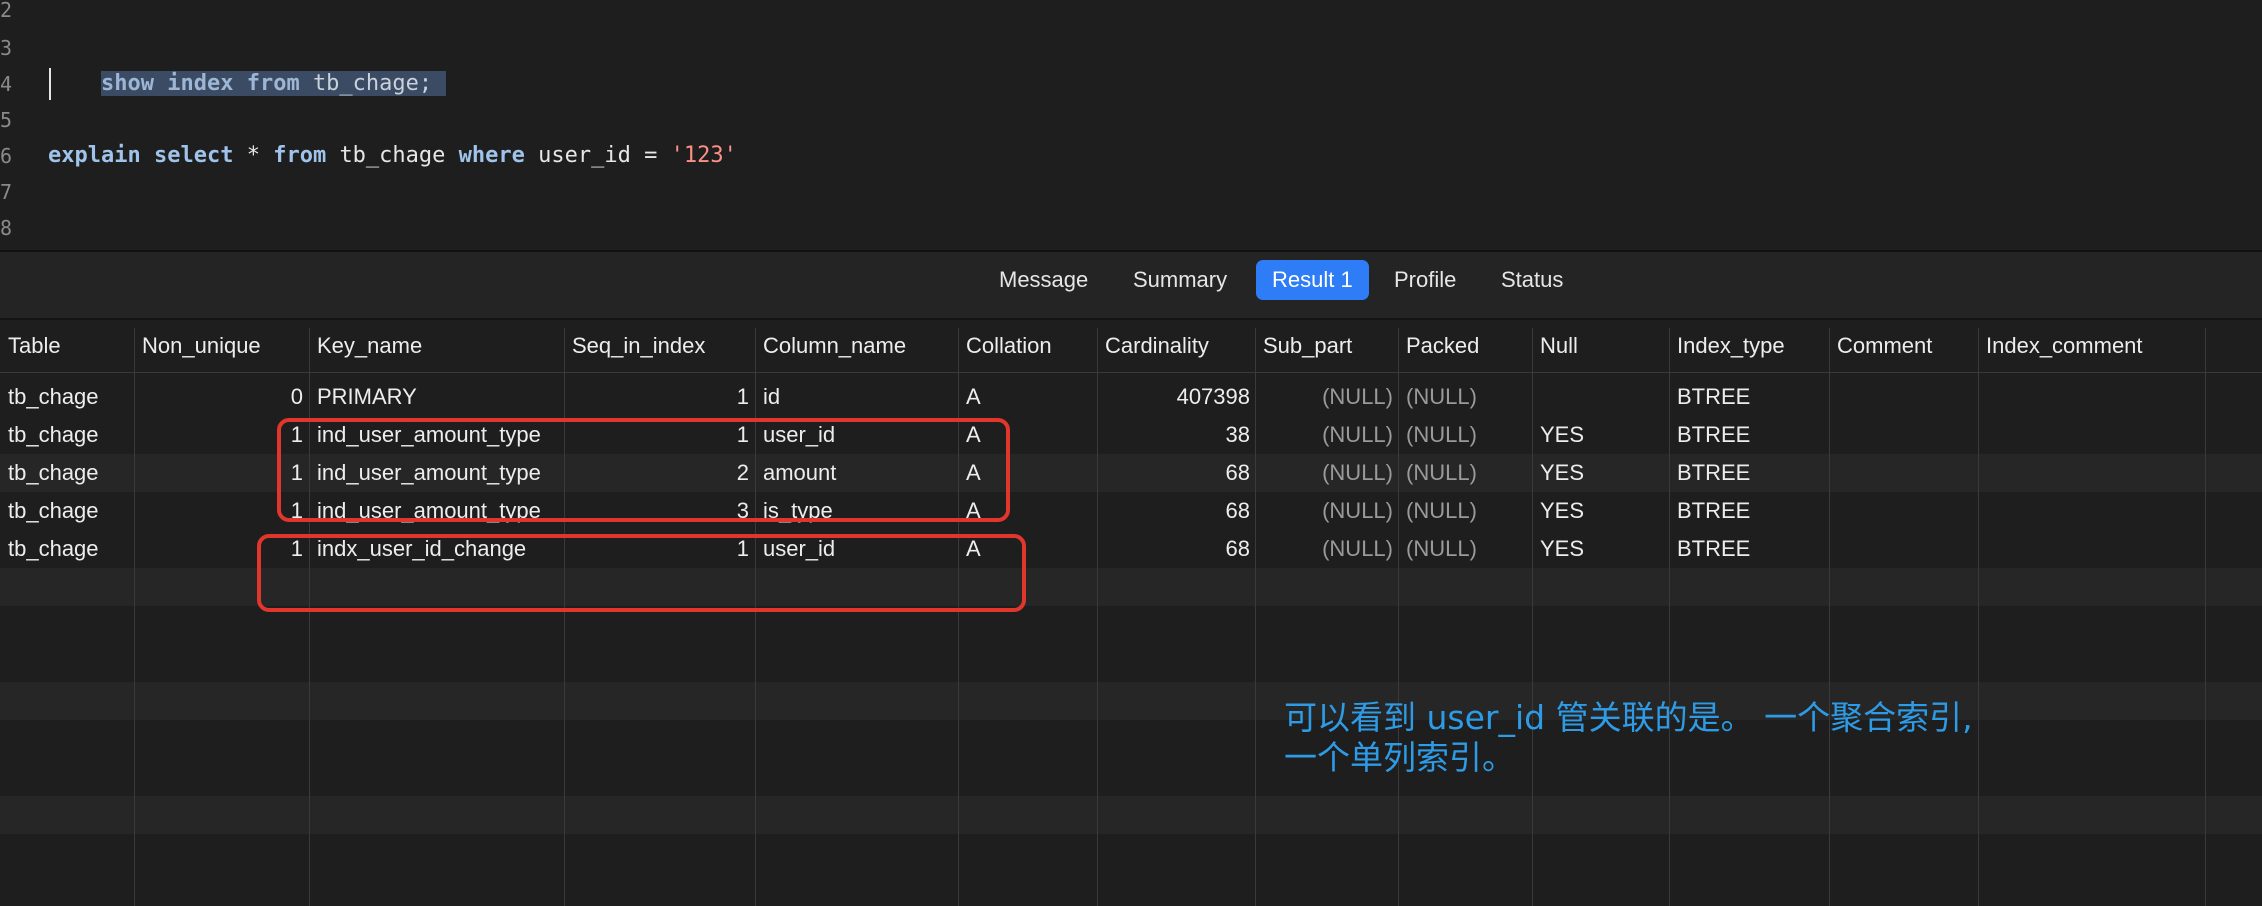 Image resolution: width=2262 pixels, height=906 pixels. Describe the element at coordinates (1664, 738) in the screenshot. I see `annotation-note: 可以看到 user_id 管关联的是。 一个聚合索引, 一个单列索引。` at that location.